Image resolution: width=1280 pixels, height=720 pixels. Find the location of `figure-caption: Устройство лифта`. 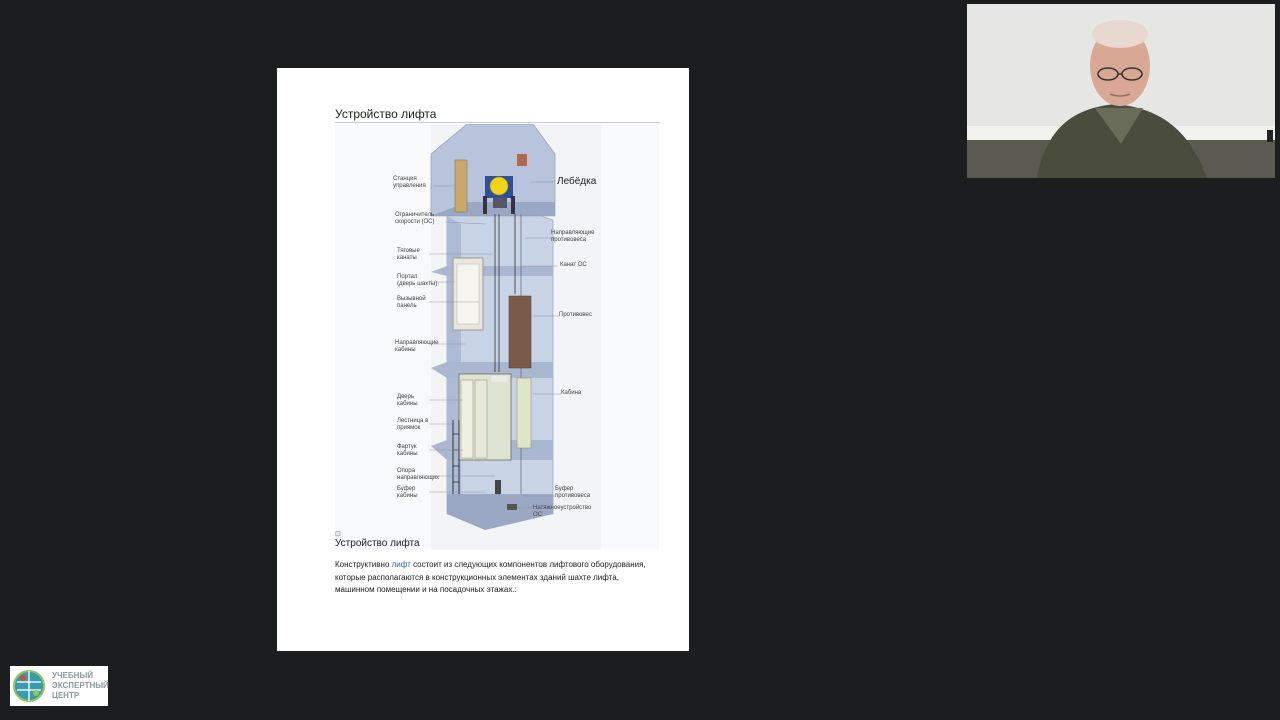

figure-caption: Устройство лифта is located at coordinates (377, 543).